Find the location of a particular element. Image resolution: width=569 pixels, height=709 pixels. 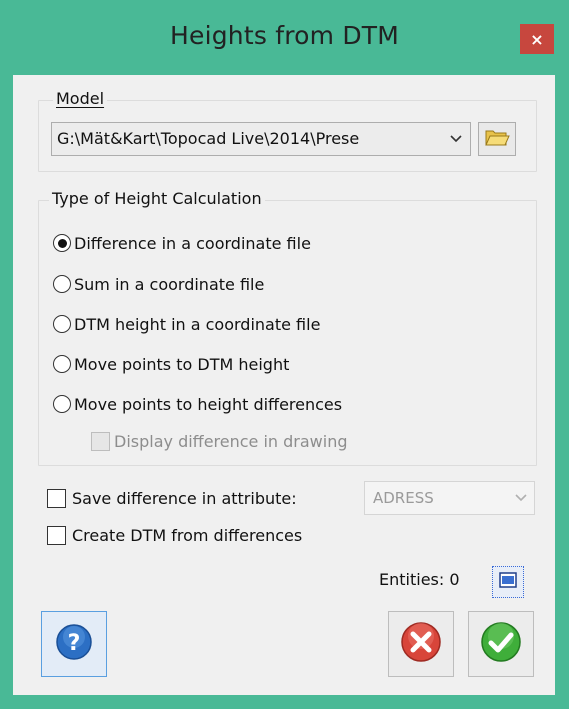

save-difference-option: Save difference in attribute: is located at coordinates (172, 498).